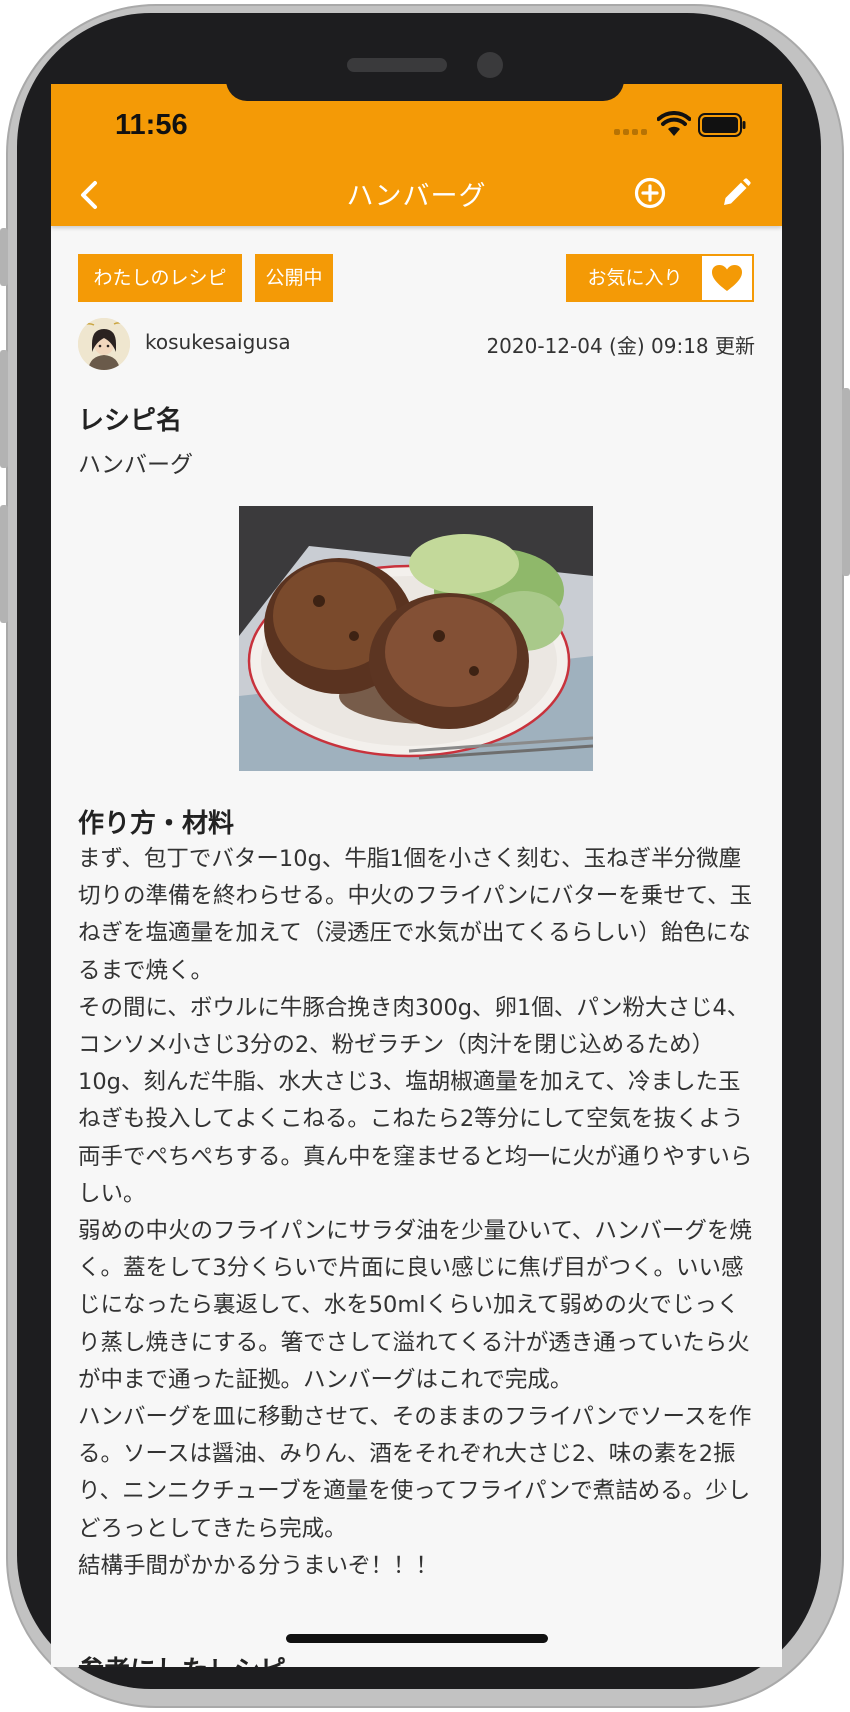 The width and height of the screenshot is (850, 1712). I want to click on side-button-volume-down, so click(4, 564).